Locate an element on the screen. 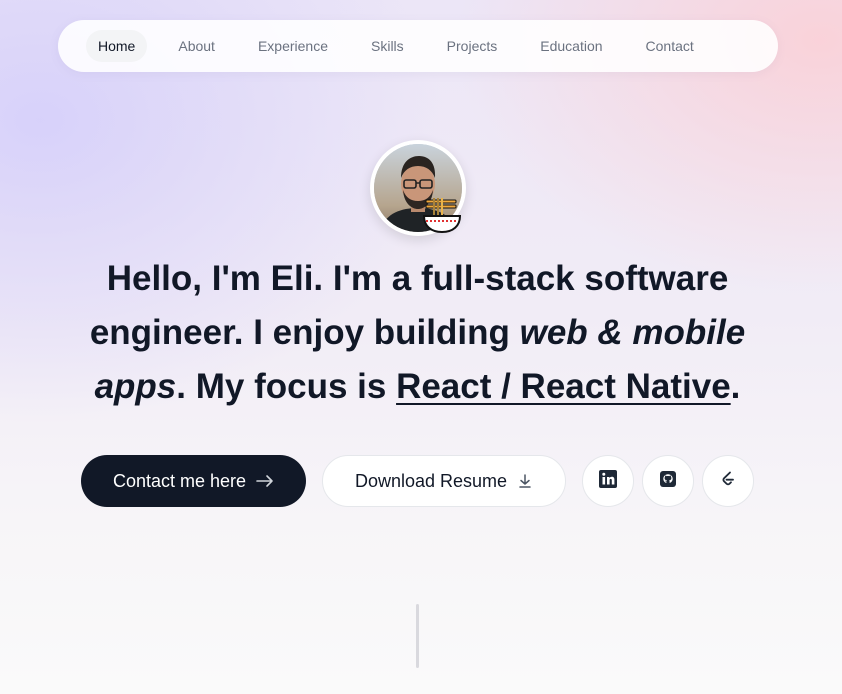  focus-text: React / React Native is located at coordinates (563, 386).